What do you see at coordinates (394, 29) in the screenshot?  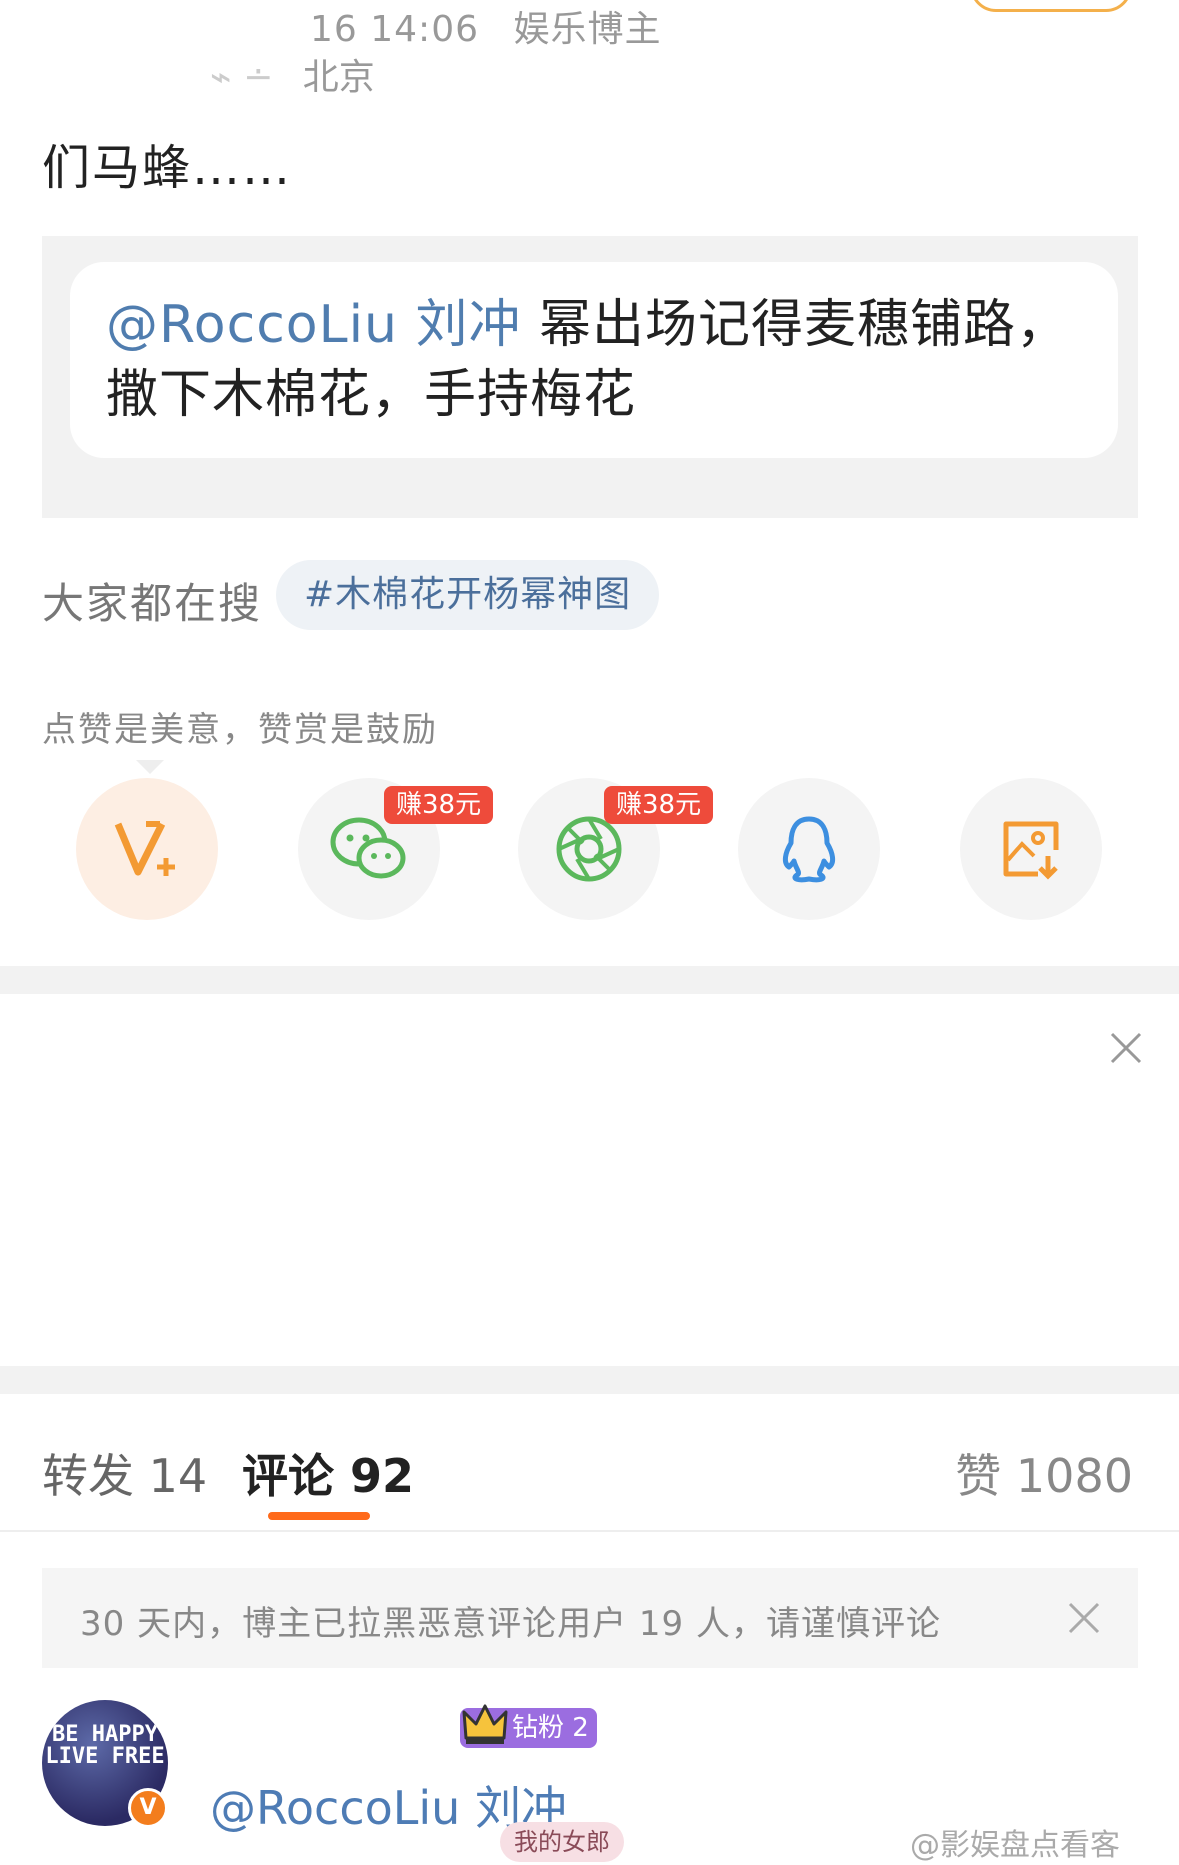 I see `post-time: 16 14:06` at bounding box center [394, 29].